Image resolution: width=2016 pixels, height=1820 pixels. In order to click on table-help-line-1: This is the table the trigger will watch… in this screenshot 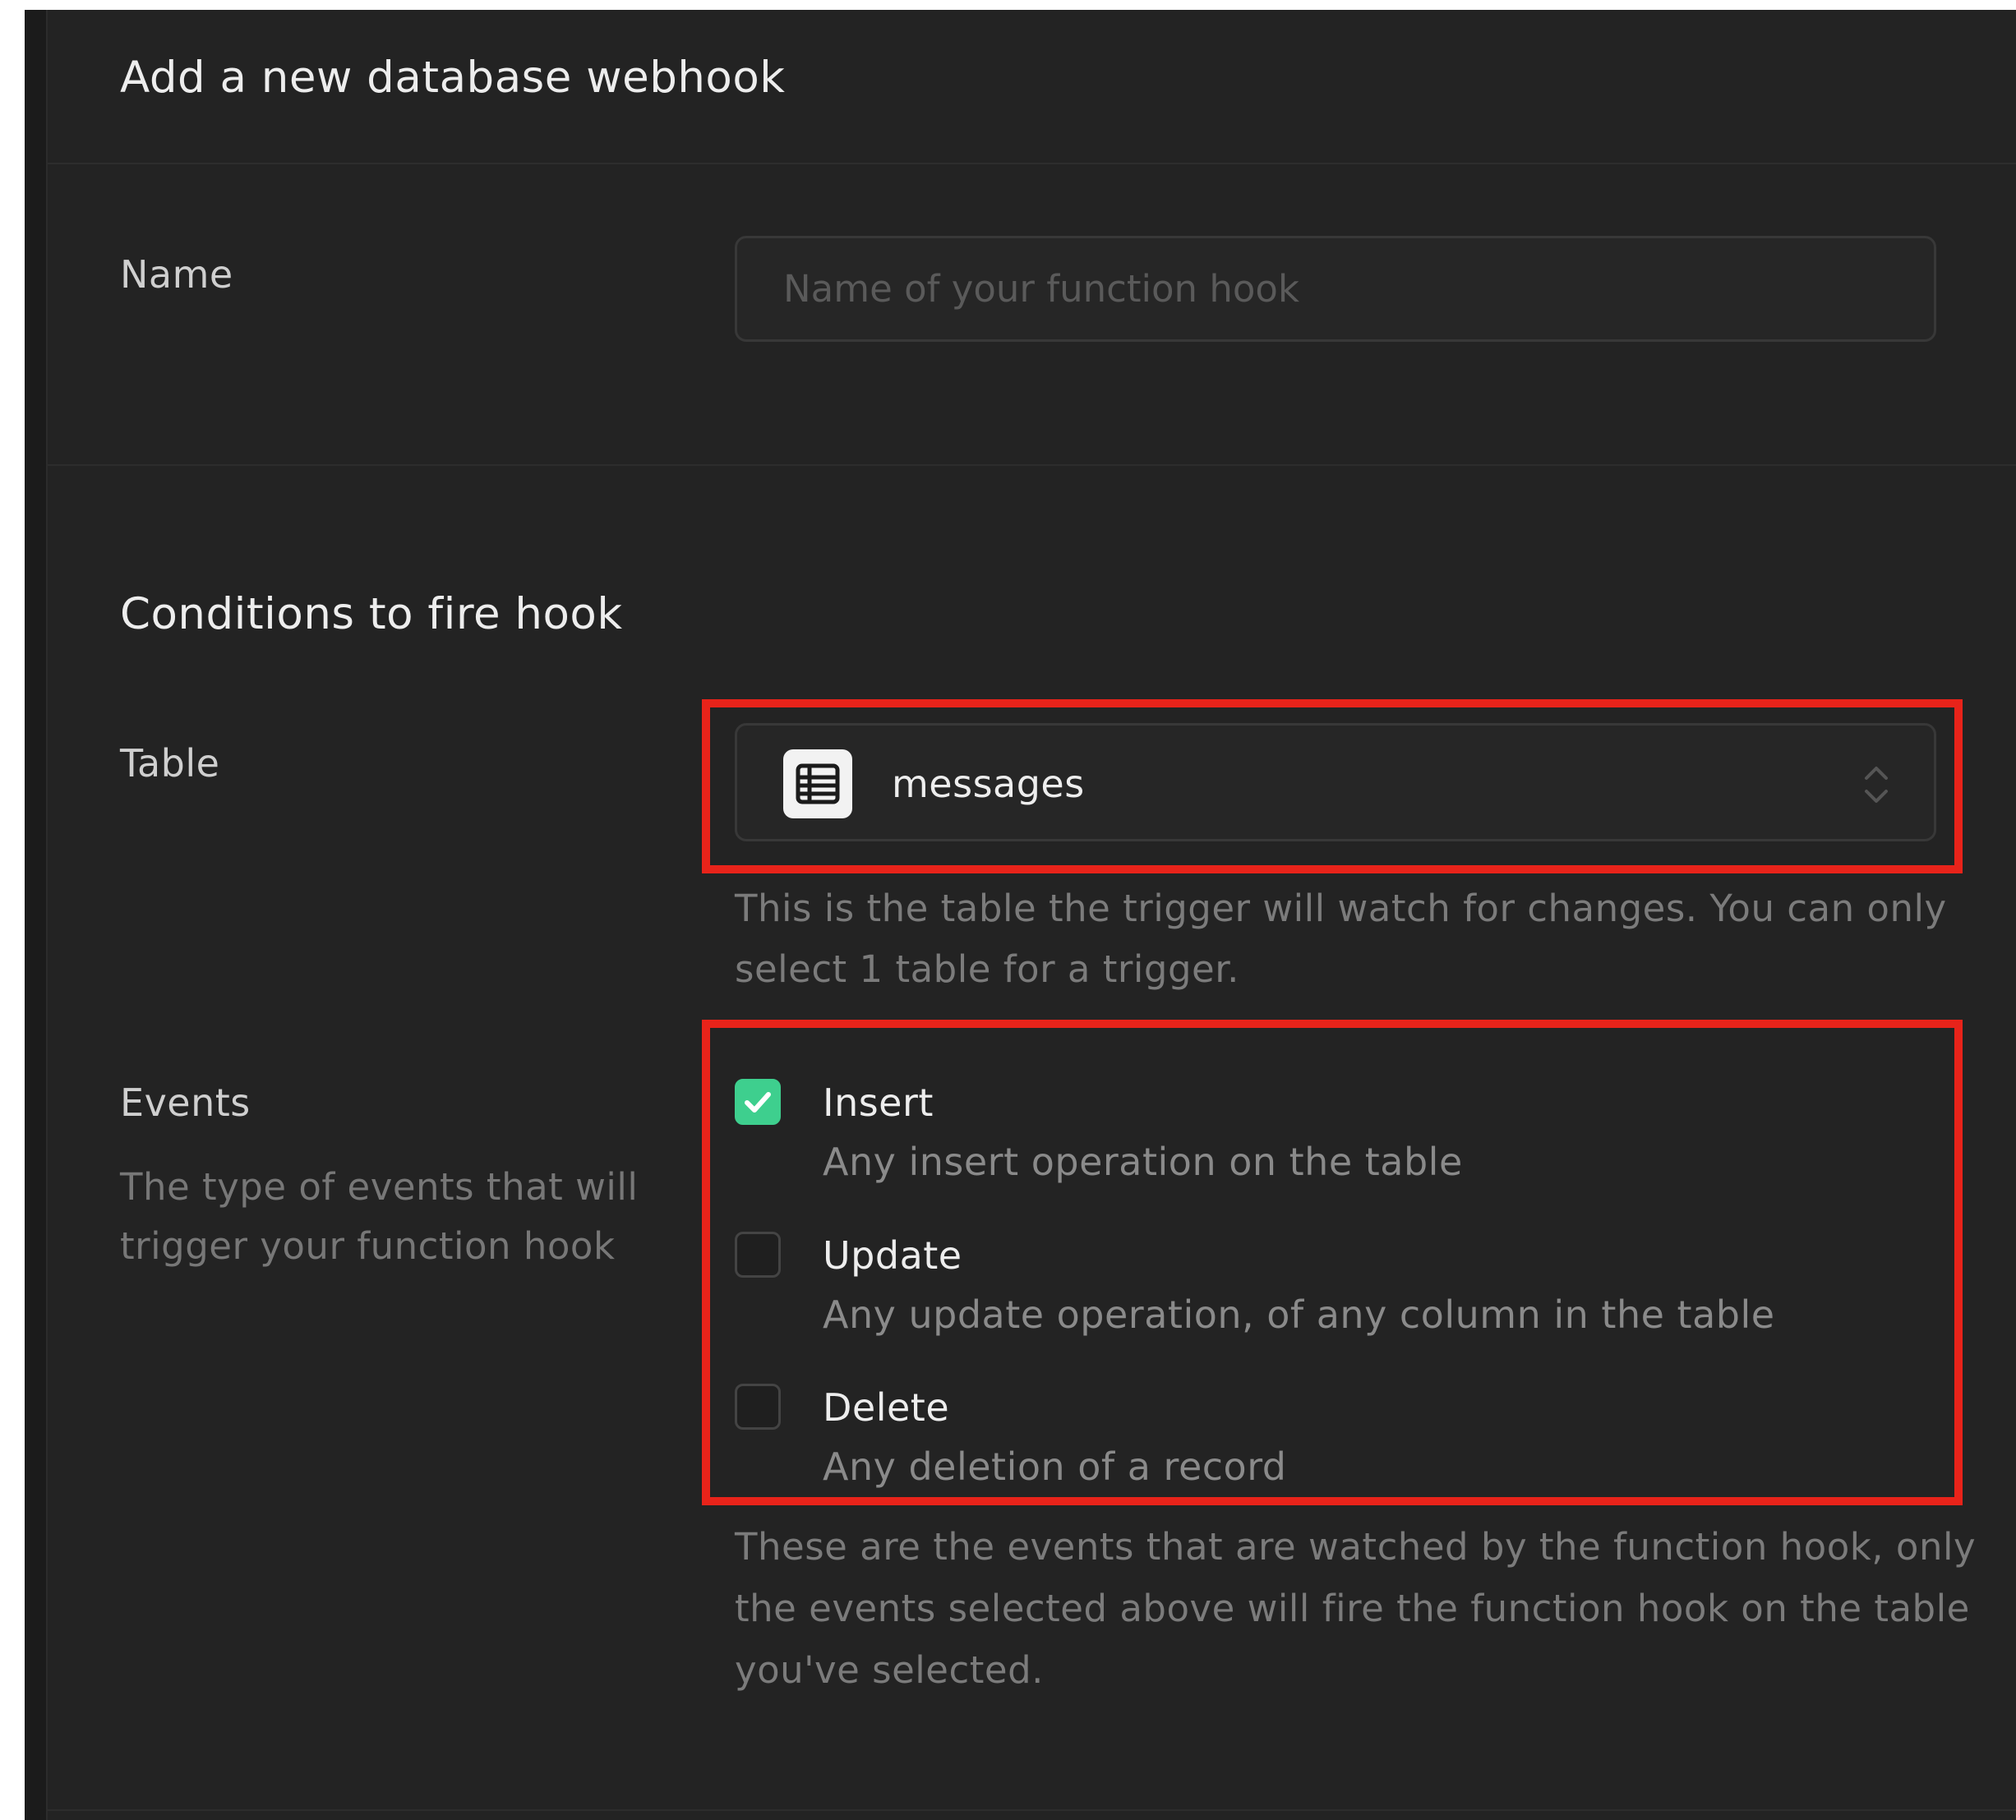, I will do `click(1341, 908)`.